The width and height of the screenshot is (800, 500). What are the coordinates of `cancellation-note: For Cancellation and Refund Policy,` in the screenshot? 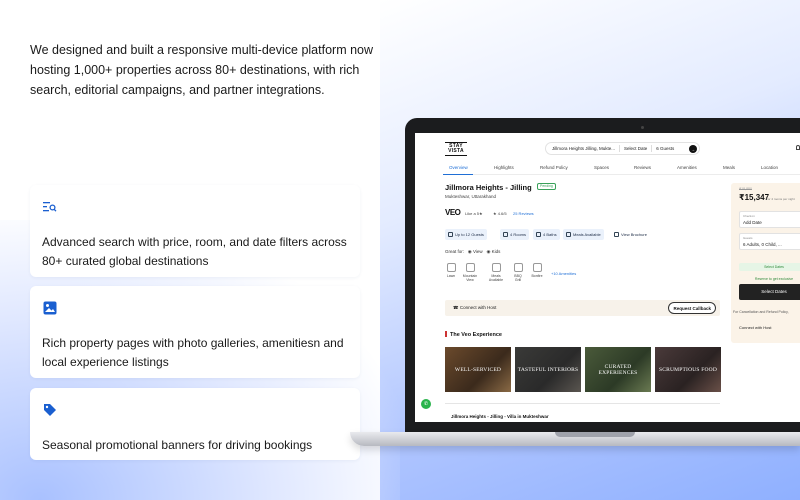 It's located at (761, 312).